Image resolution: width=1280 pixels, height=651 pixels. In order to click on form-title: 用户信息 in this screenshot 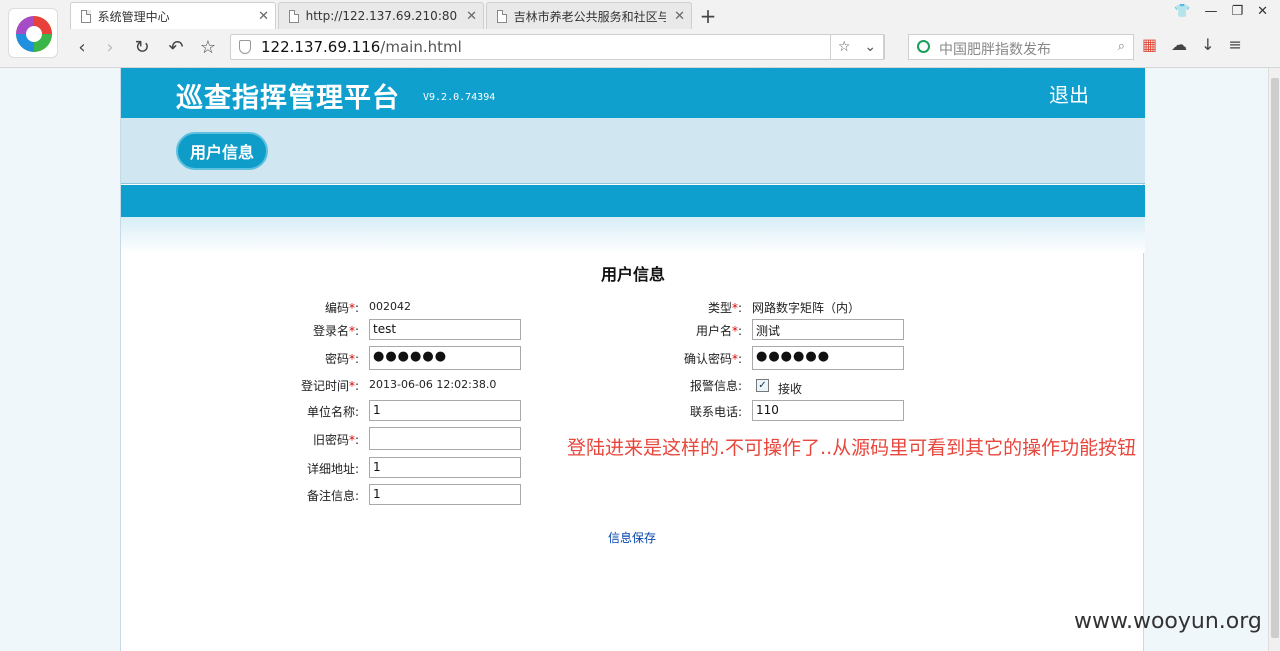, I will do `click(632, 274)`.